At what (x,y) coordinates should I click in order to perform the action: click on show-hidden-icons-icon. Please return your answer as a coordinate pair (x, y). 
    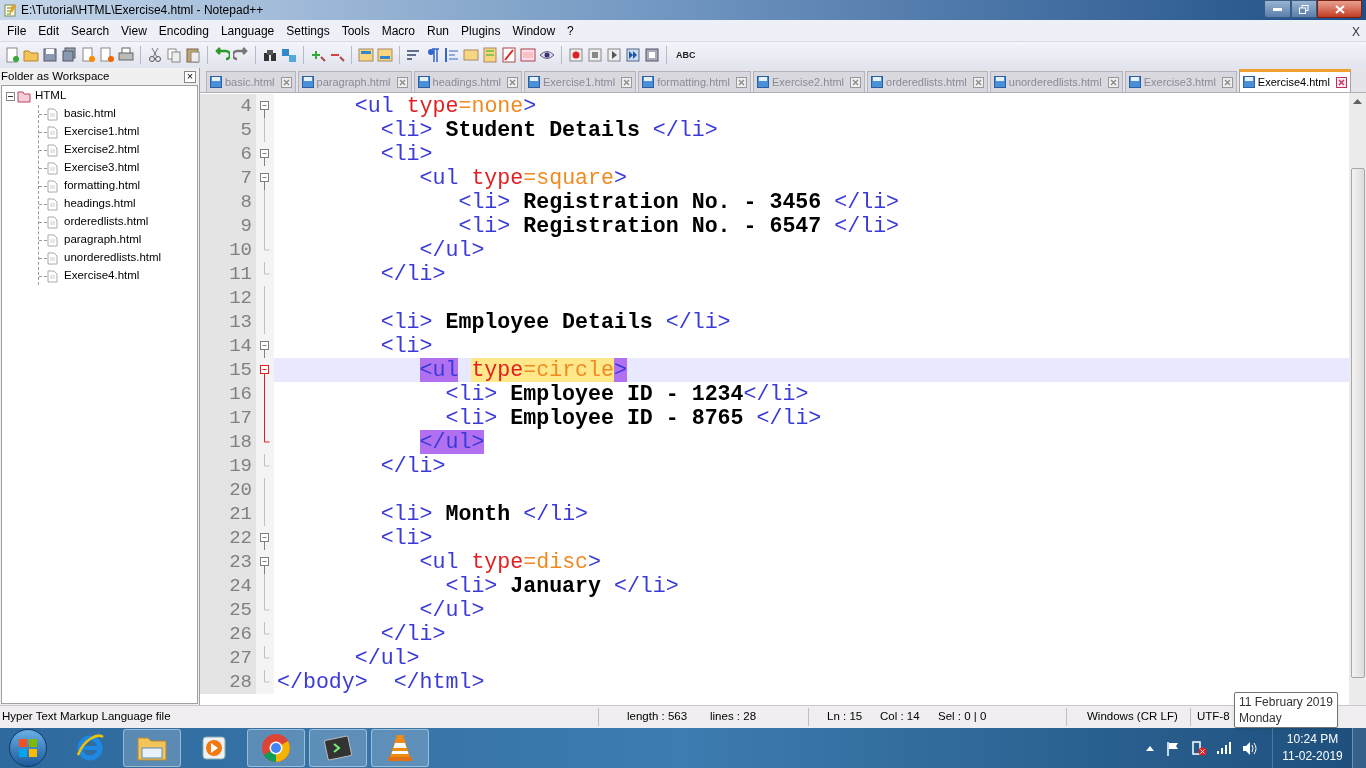
    Looking at the image, I should click on (1150, 748).